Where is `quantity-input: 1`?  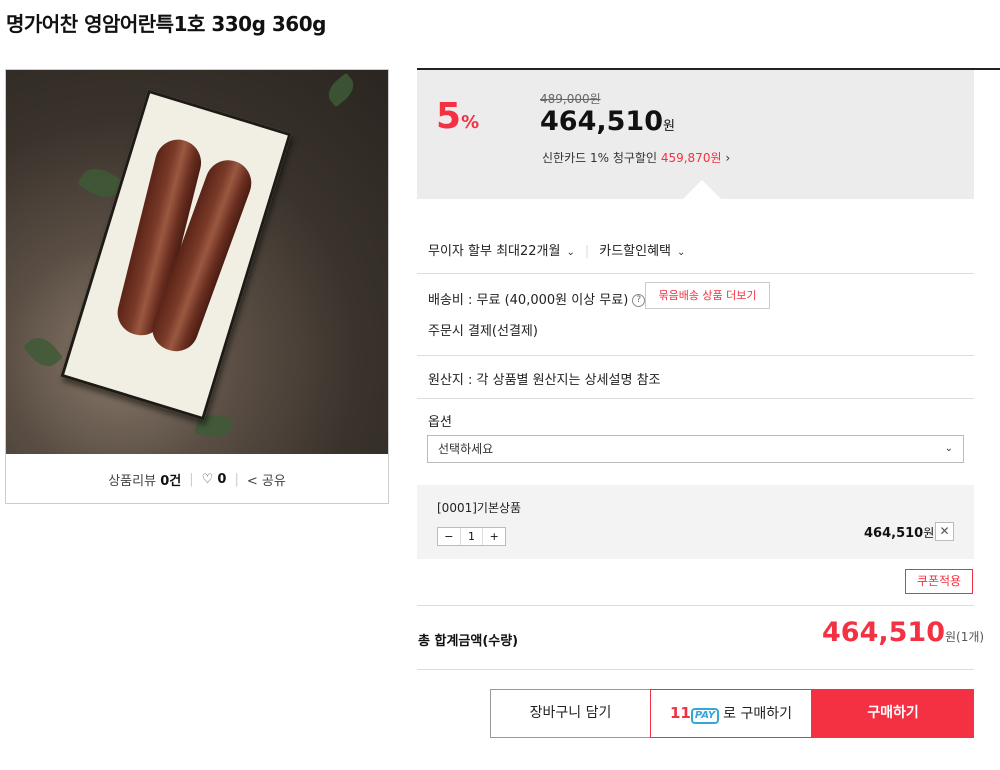 quantity-input: 1 is located at coordinates (471, 536).